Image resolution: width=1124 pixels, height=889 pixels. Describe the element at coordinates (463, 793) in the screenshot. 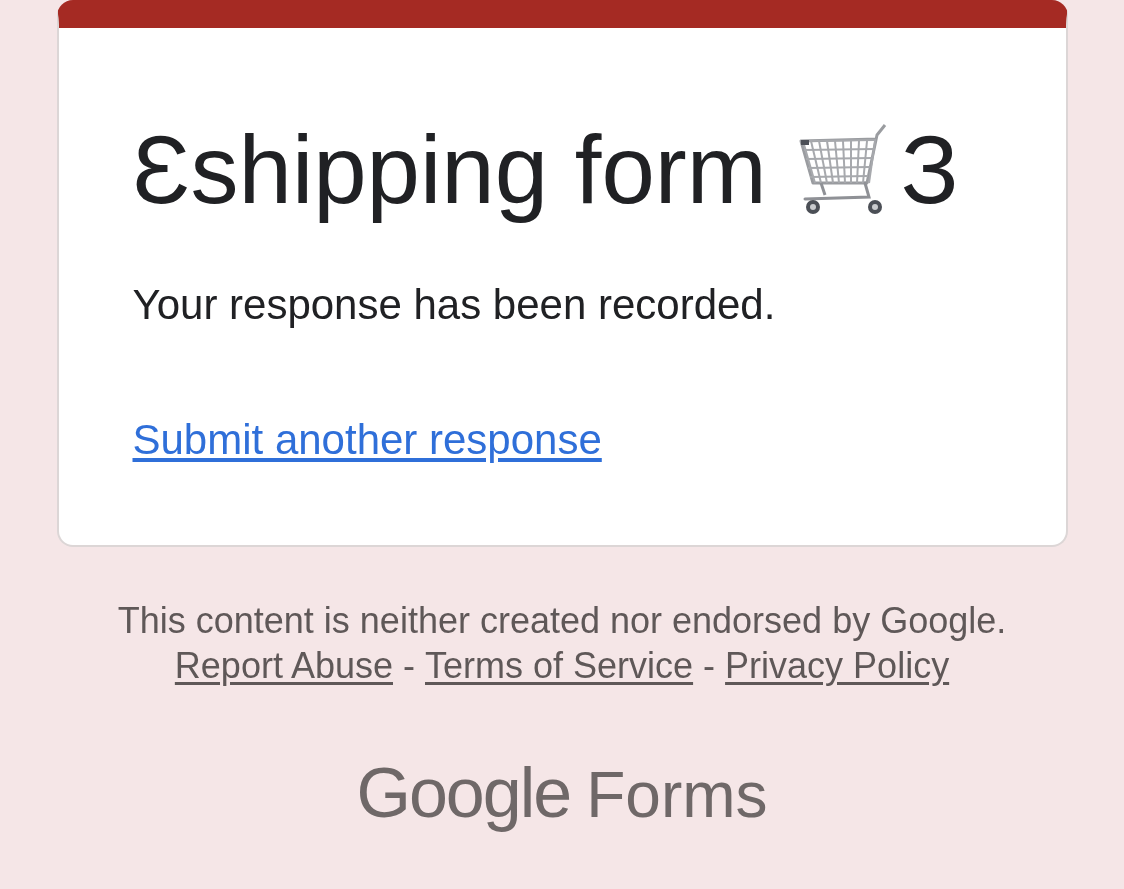

I see `brand-logo-text: Google` at that location.